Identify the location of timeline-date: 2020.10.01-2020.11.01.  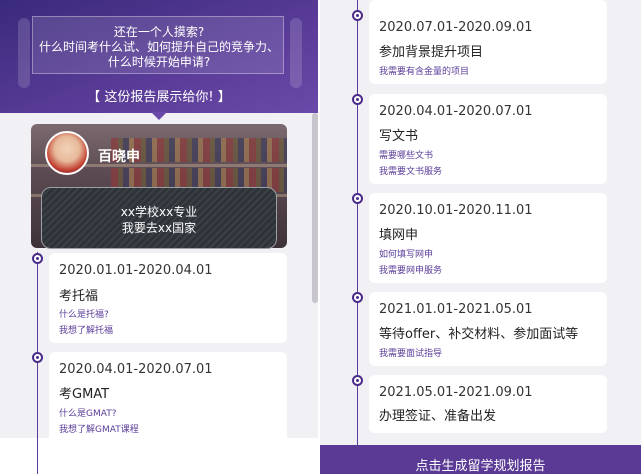
(456, 210).